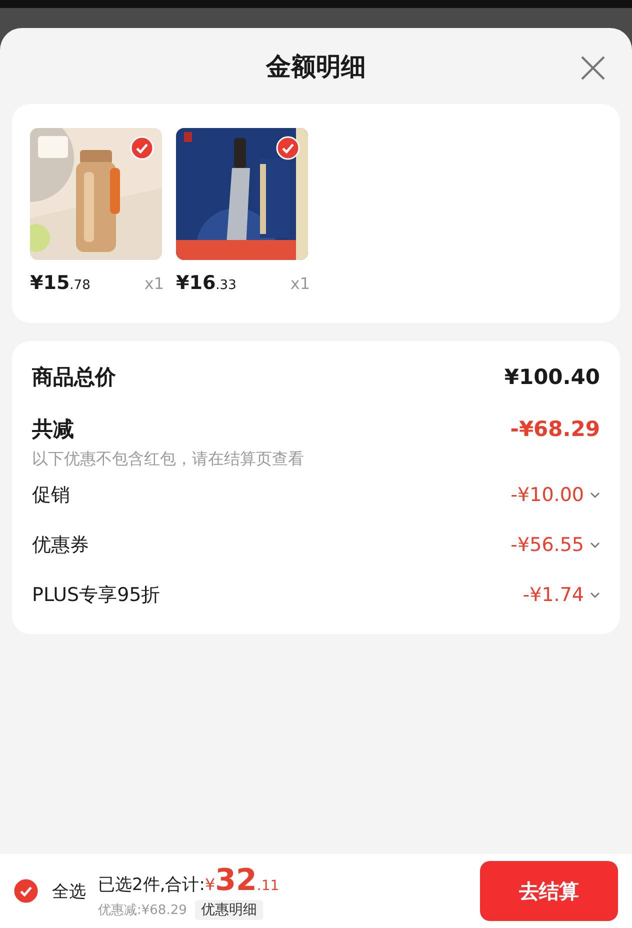 The image size is (632, 928). Describe the element at coordinates (316, 66) in the screenshot. I see `sheet-title: 金额明细` at that location.